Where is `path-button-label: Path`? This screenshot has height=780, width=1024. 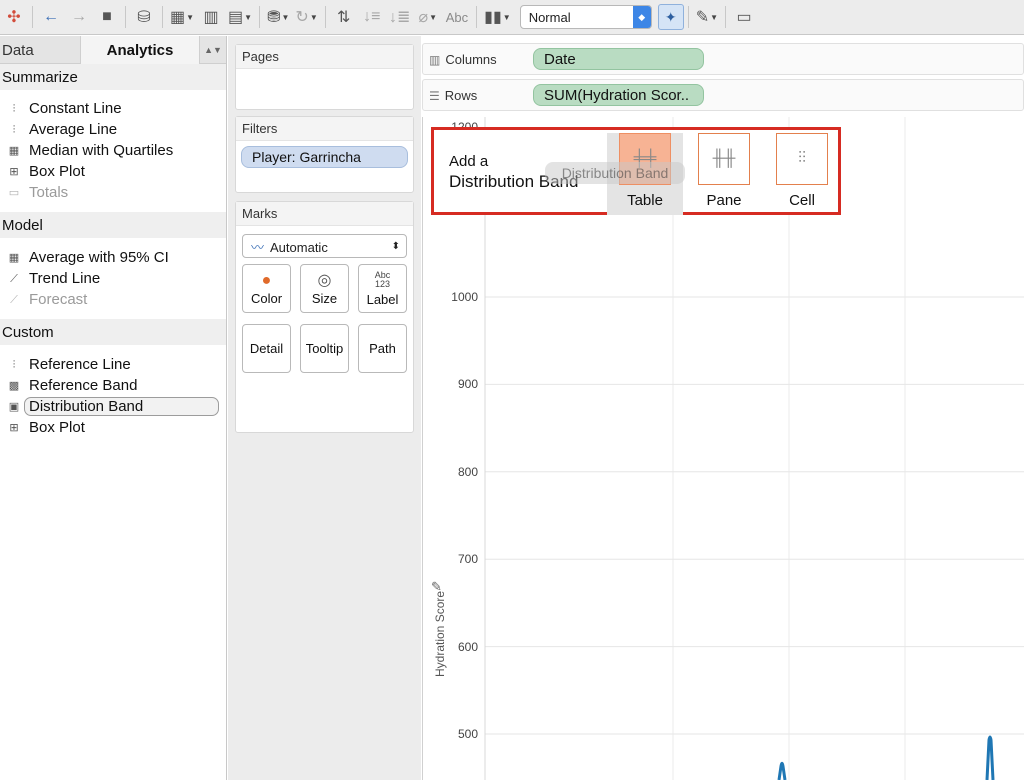 path-button-label: Path is located at coordinates (382, 348).